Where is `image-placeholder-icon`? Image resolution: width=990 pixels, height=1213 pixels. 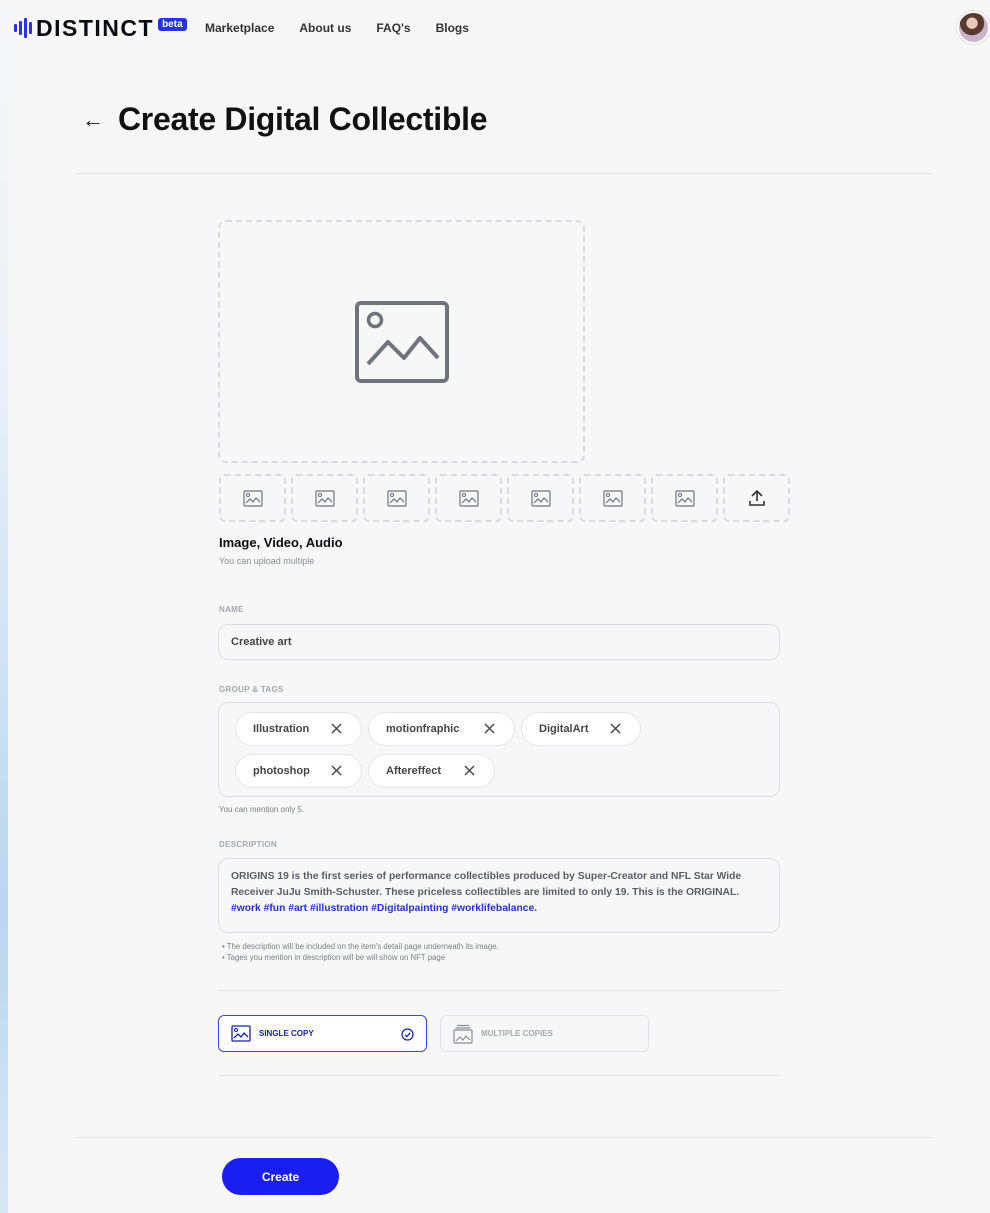
image-placeholder-icon is located at coordinates (402, 342).